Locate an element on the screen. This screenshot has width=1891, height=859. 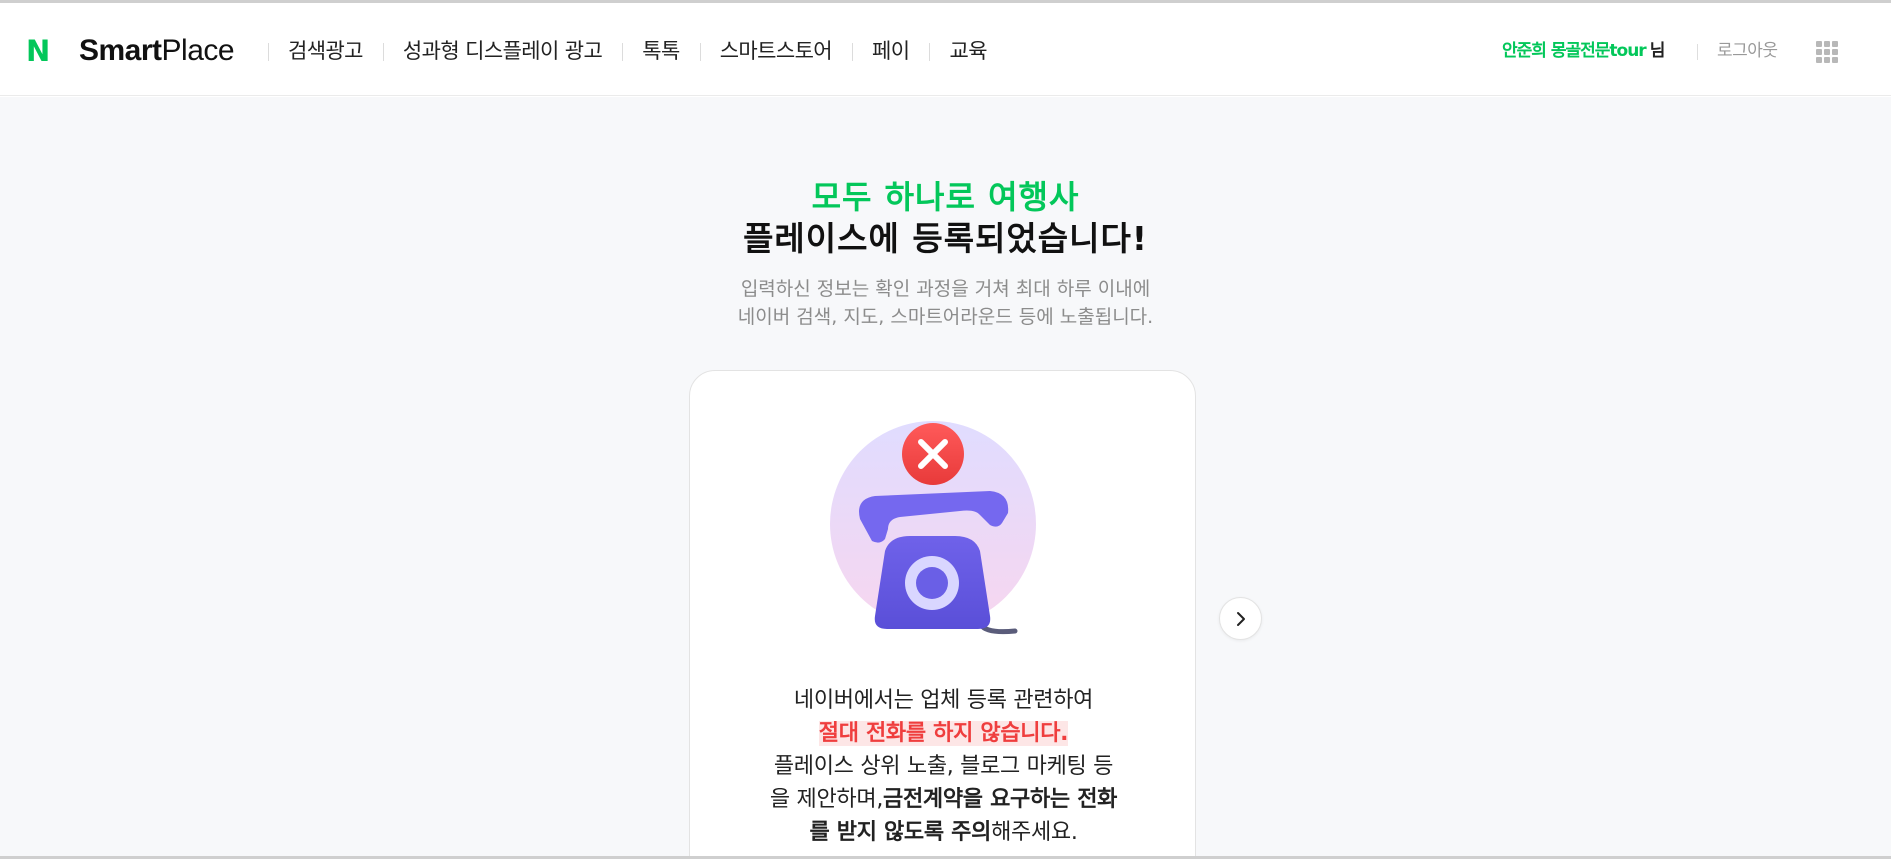
notice-line-5: 를 받지 않도록 주의해주세요. is located at coordinates (943, 832).